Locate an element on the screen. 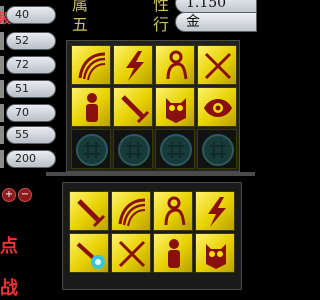  eye-swirl-icon is located at coordinates (218, 108).